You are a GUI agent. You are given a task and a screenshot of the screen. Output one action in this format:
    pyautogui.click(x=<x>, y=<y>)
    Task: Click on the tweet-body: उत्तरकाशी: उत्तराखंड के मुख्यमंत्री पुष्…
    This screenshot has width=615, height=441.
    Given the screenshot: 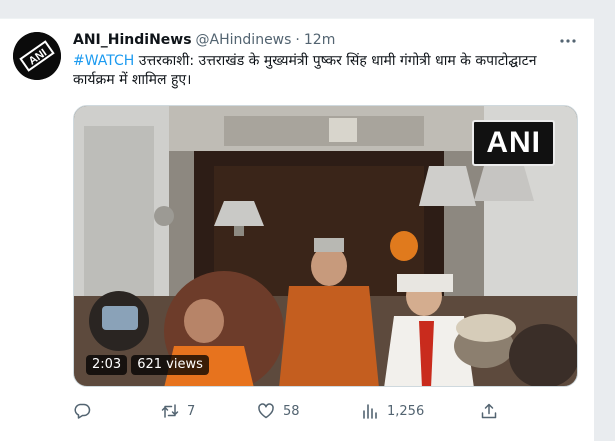 What is the action you would take?
    pyautogui.click(x=305, y=70)
    